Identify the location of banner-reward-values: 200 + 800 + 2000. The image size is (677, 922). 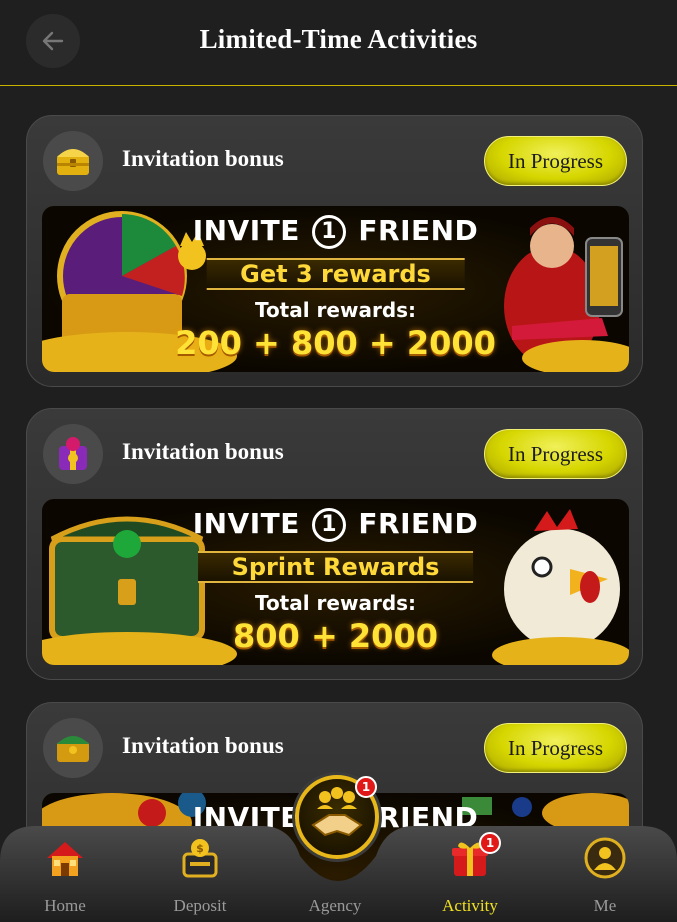
(335, 343).